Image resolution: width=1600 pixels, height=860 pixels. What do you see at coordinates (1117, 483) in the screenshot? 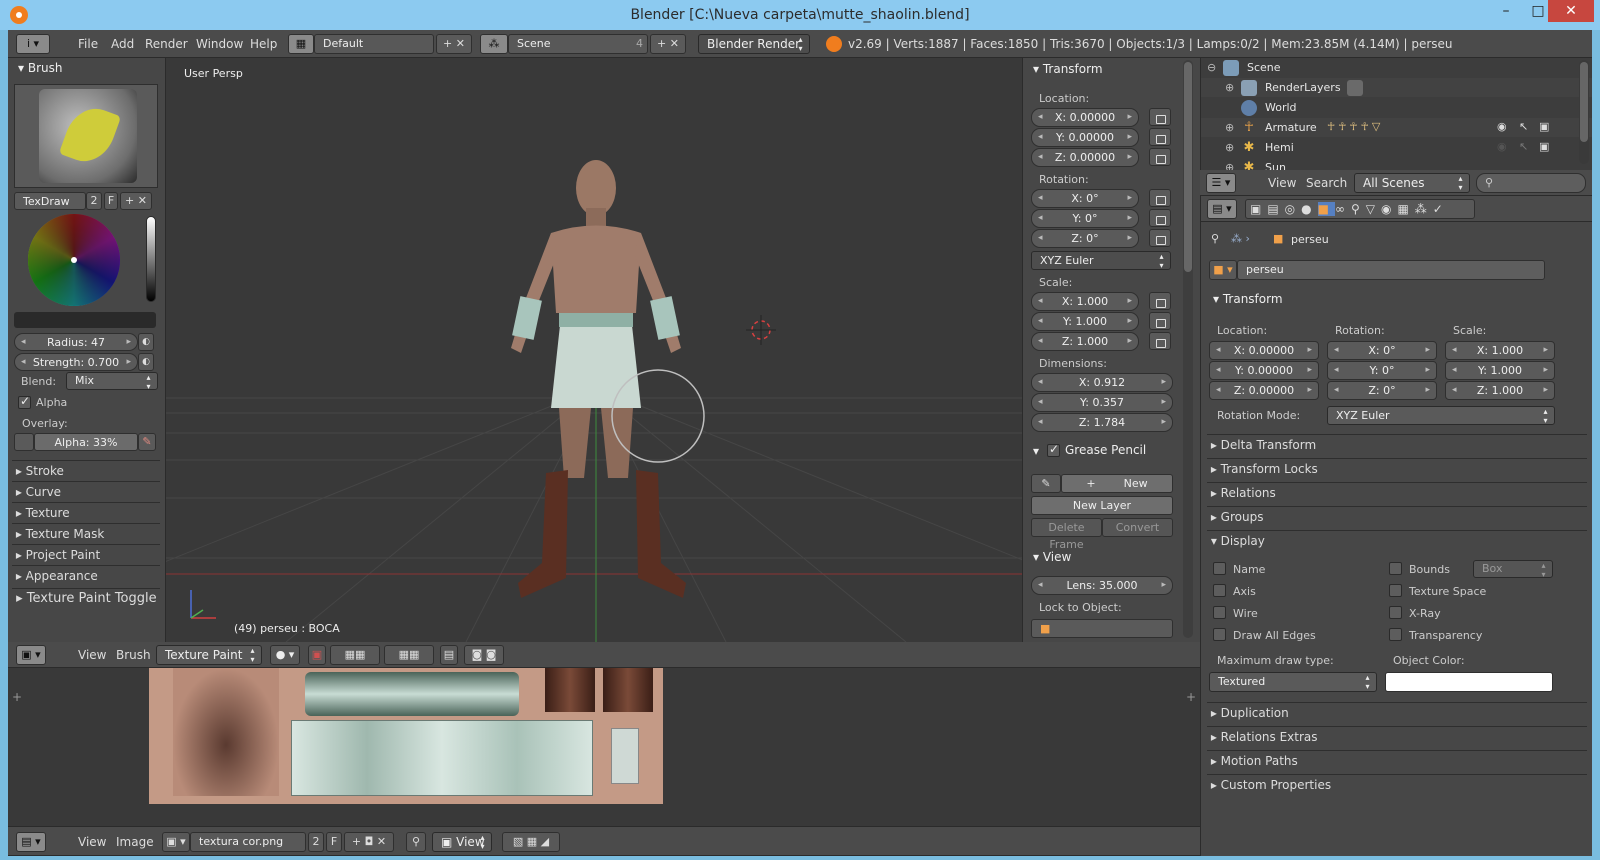
I see `grease-new-button: + New` at bounding box center [1117, 483].